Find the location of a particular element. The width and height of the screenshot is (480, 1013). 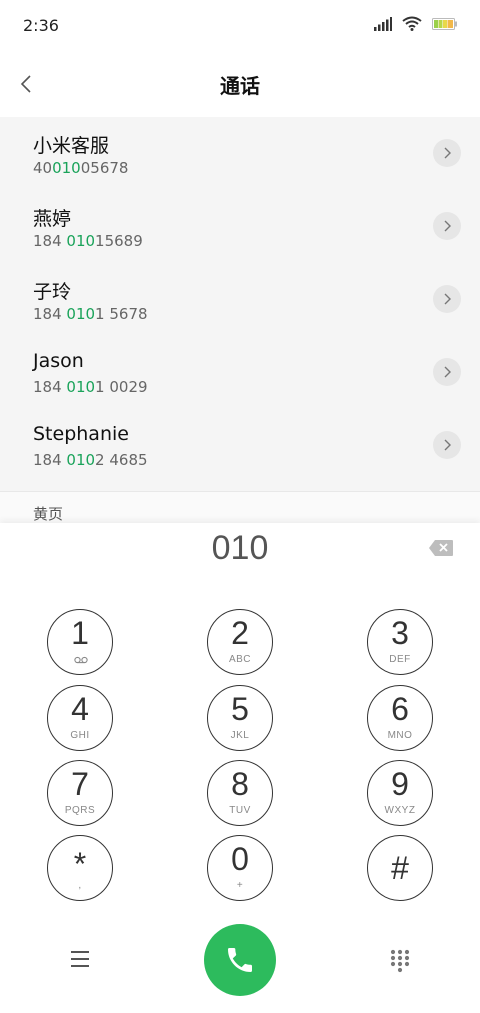

key-0: 0 + is located at coordinates (240, 868).